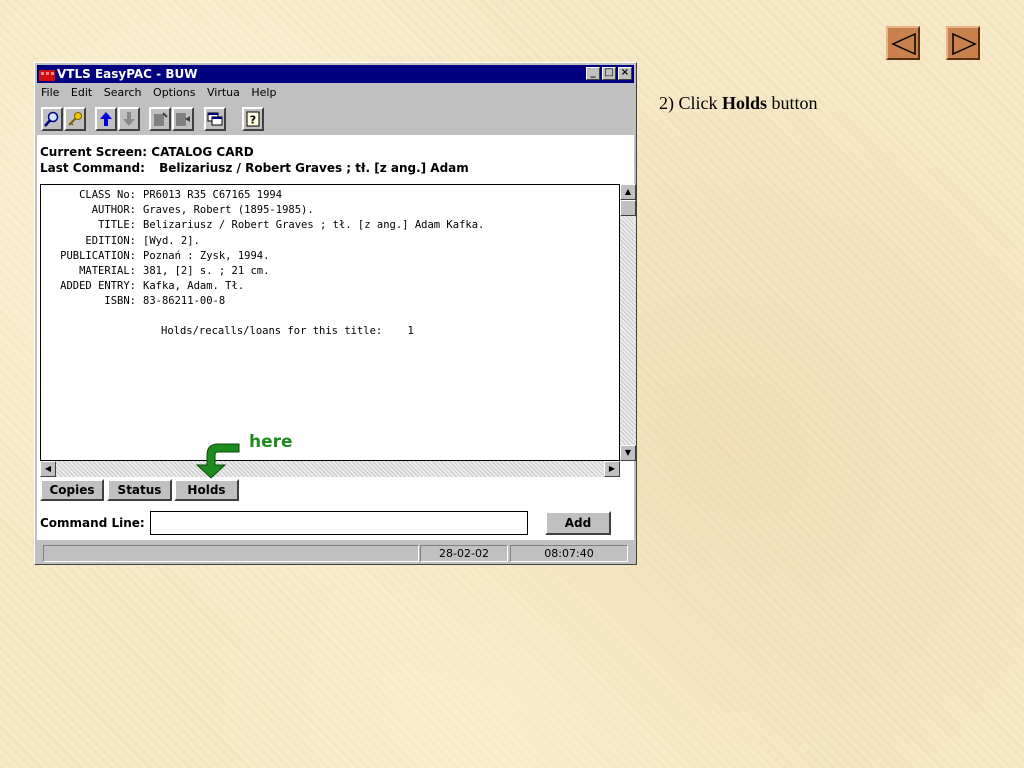 The height and width of the screenshot is (768, 1024). What do you see at coordinates (287, 331) in the screenshot?
I see `holds-count-line: Holds/recalls/loans for this title: 1` at bounding box center [287, 331].